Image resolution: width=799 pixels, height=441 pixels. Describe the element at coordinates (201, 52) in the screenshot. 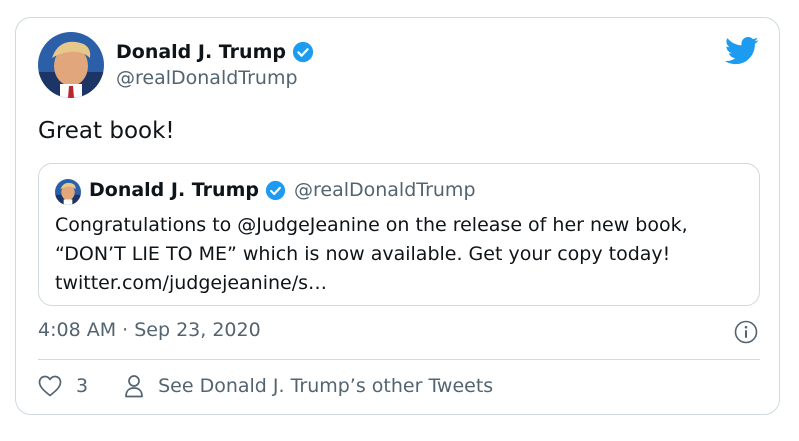

I see `author-name: Donald J. Trump` at that location.